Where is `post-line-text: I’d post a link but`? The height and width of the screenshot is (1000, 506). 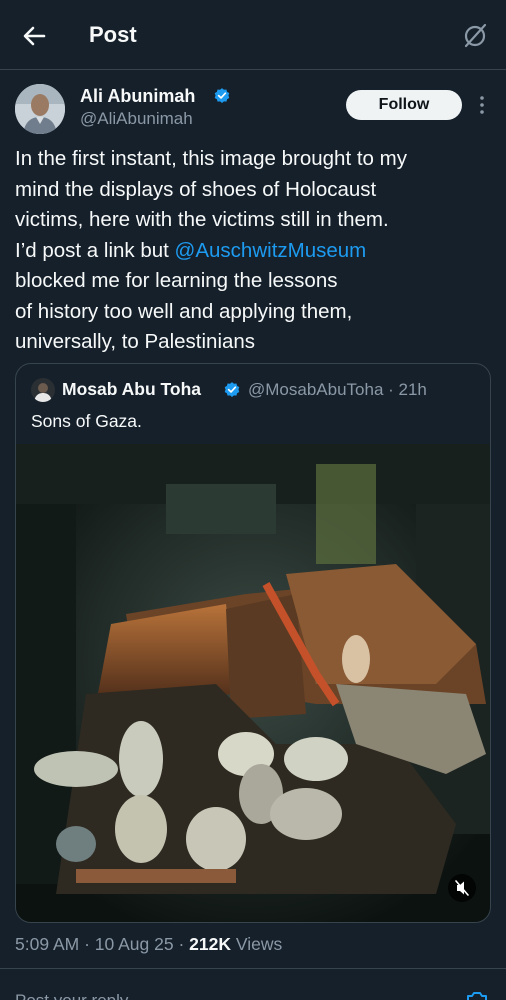 post-line-text: I’d post a link but is located at coordinates (95, 250).